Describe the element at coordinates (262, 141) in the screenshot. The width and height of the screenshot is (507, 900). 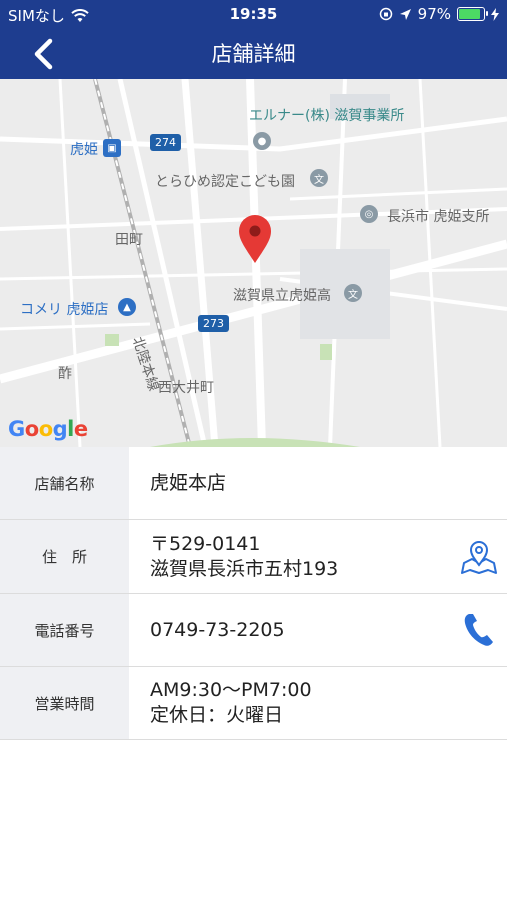
I see `place-pin-icon: ●` at that location.